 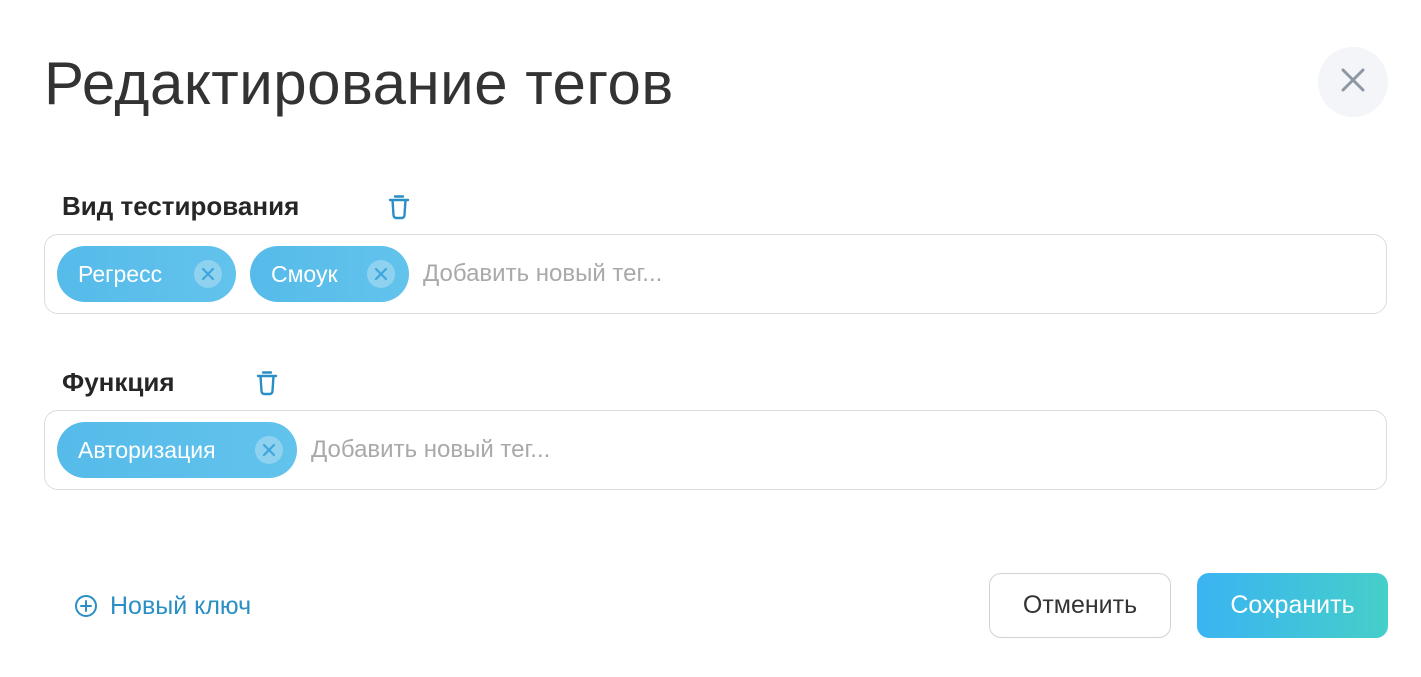 What do you see at coordinates (1080, 605) in the screenshot?
I see `cancel-button: Отменить` at bounding box center [1080, 605].